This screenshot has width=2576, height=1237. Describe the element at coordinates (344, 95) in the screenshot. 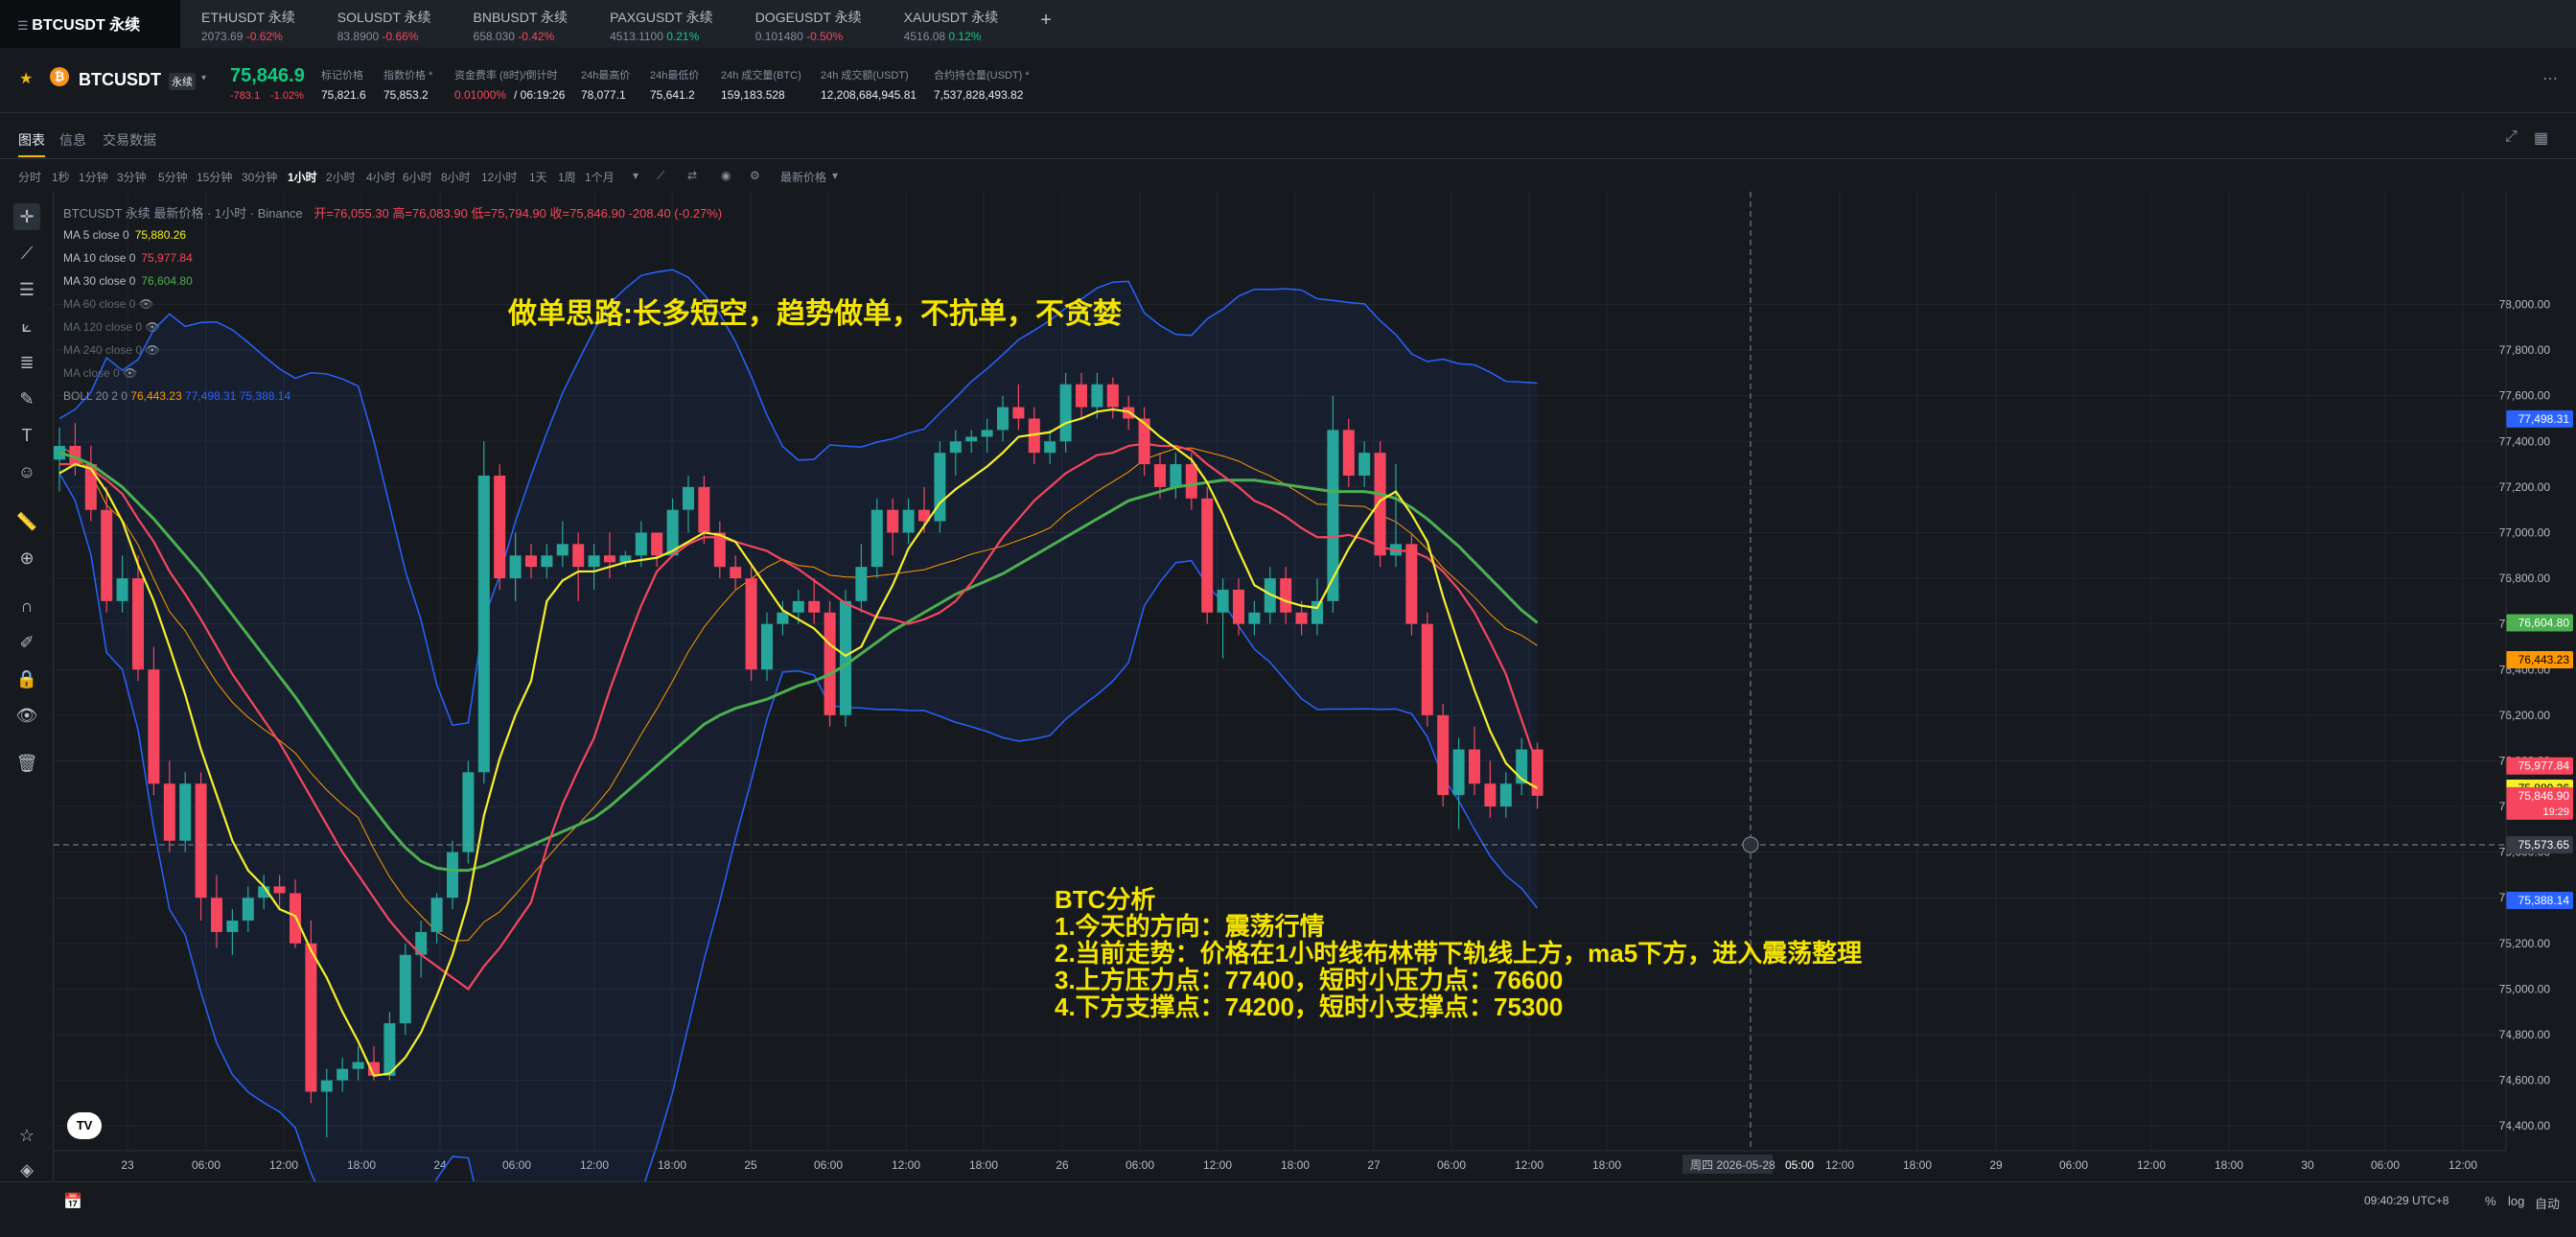

I see `stat-value: 75,821.6` at that location.